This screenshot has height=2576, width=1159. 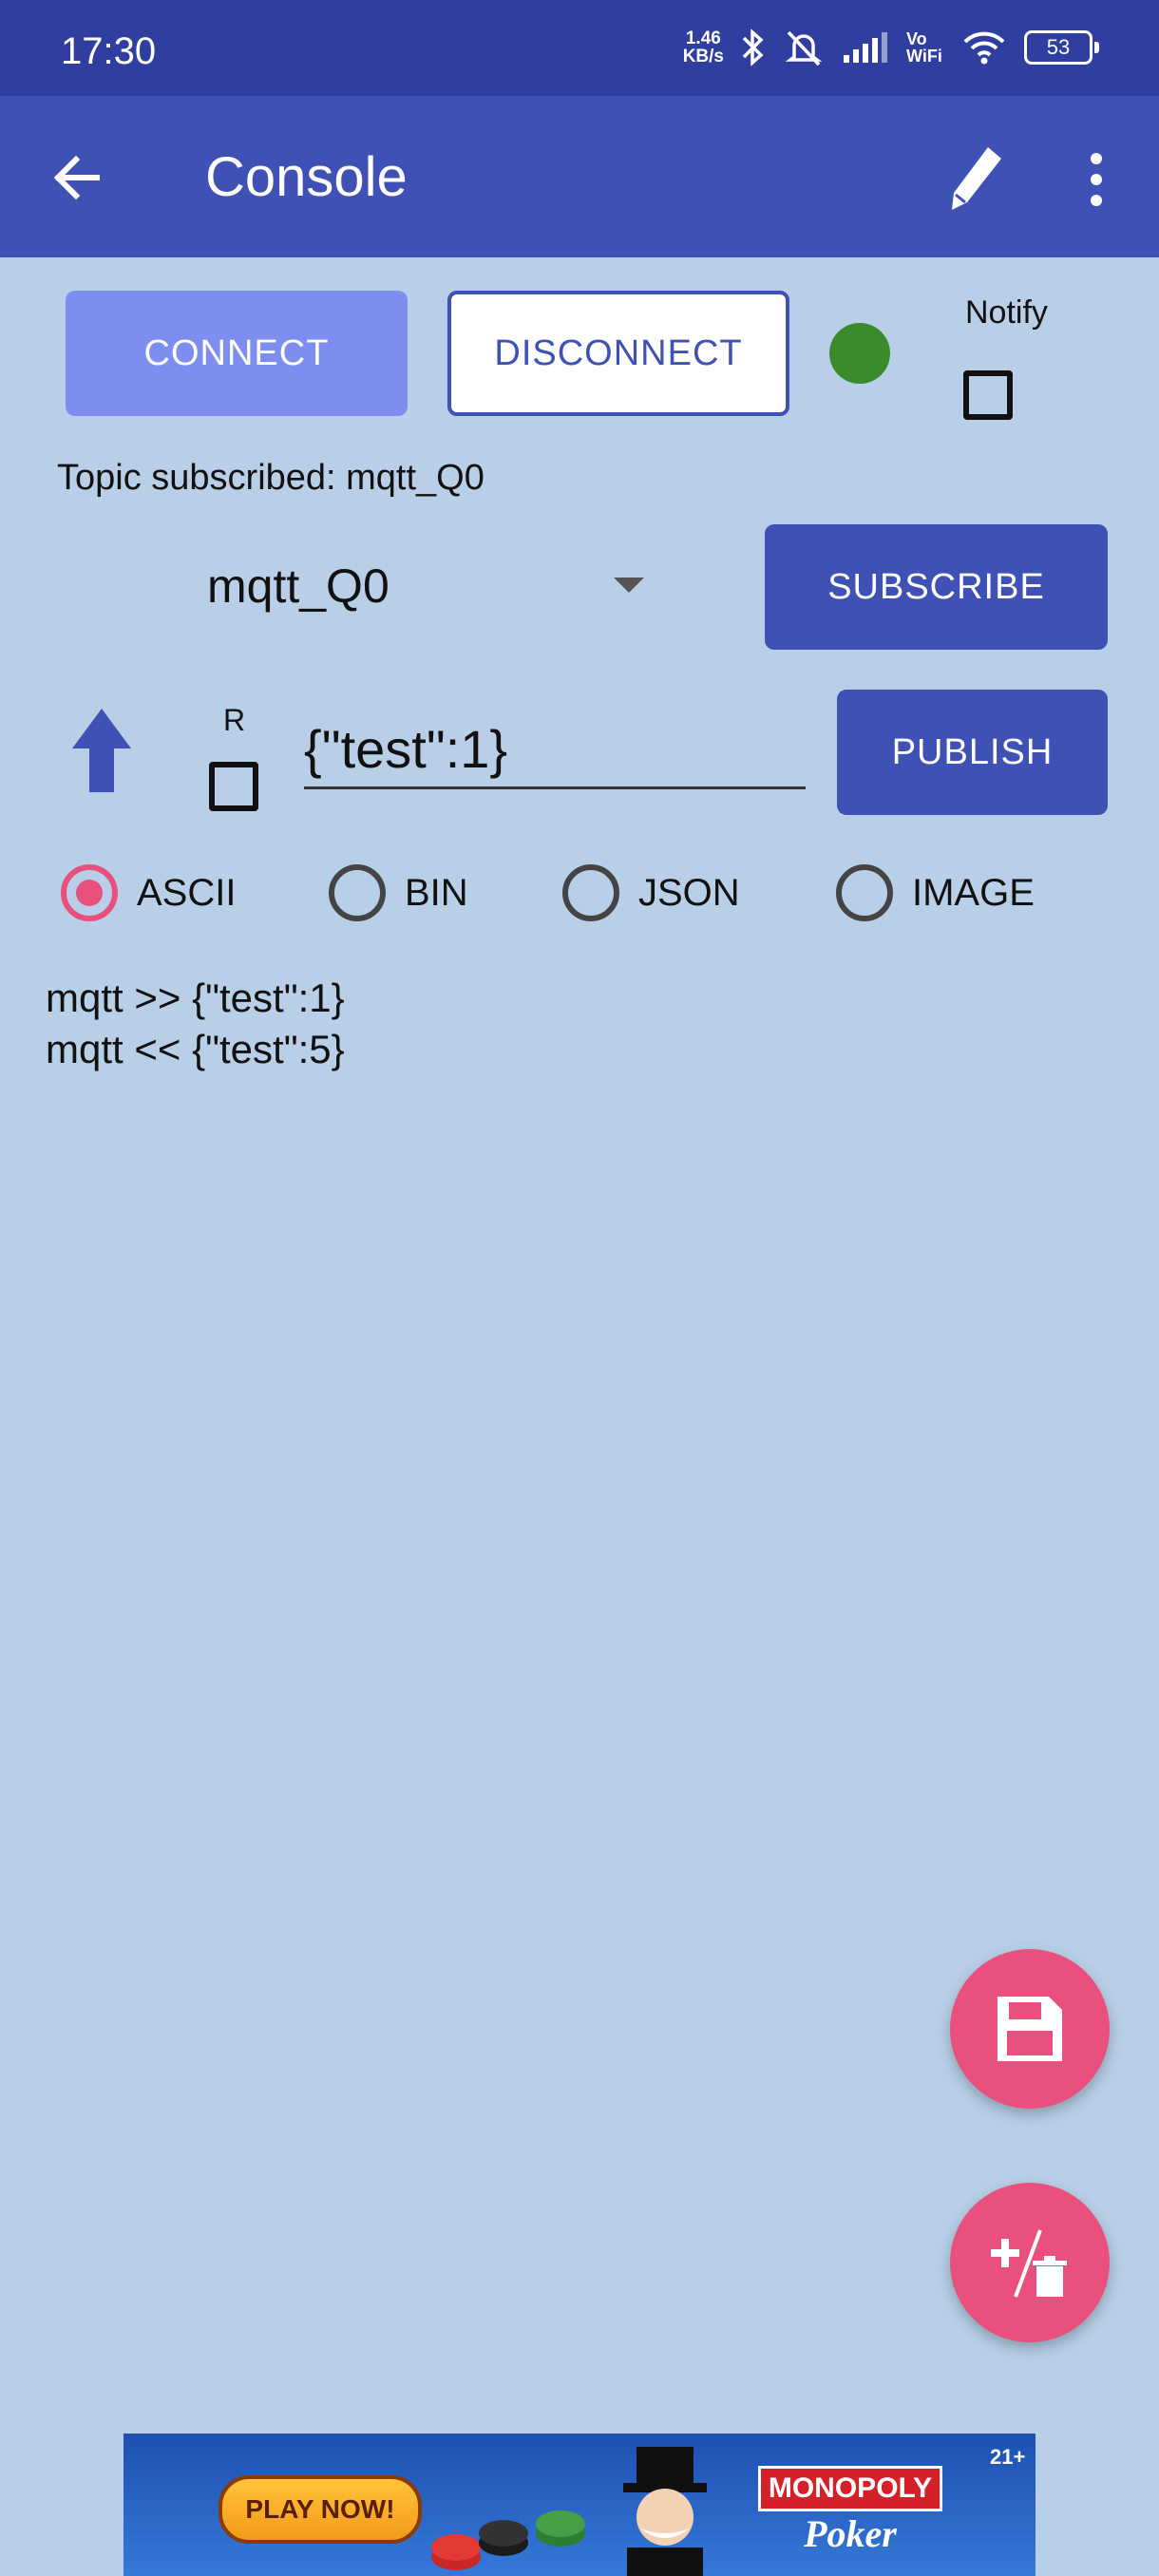 What do you see at coordinates (988, 395) in the screenshot?
I see `notify-checkbox` at bounding box center [988, 395].